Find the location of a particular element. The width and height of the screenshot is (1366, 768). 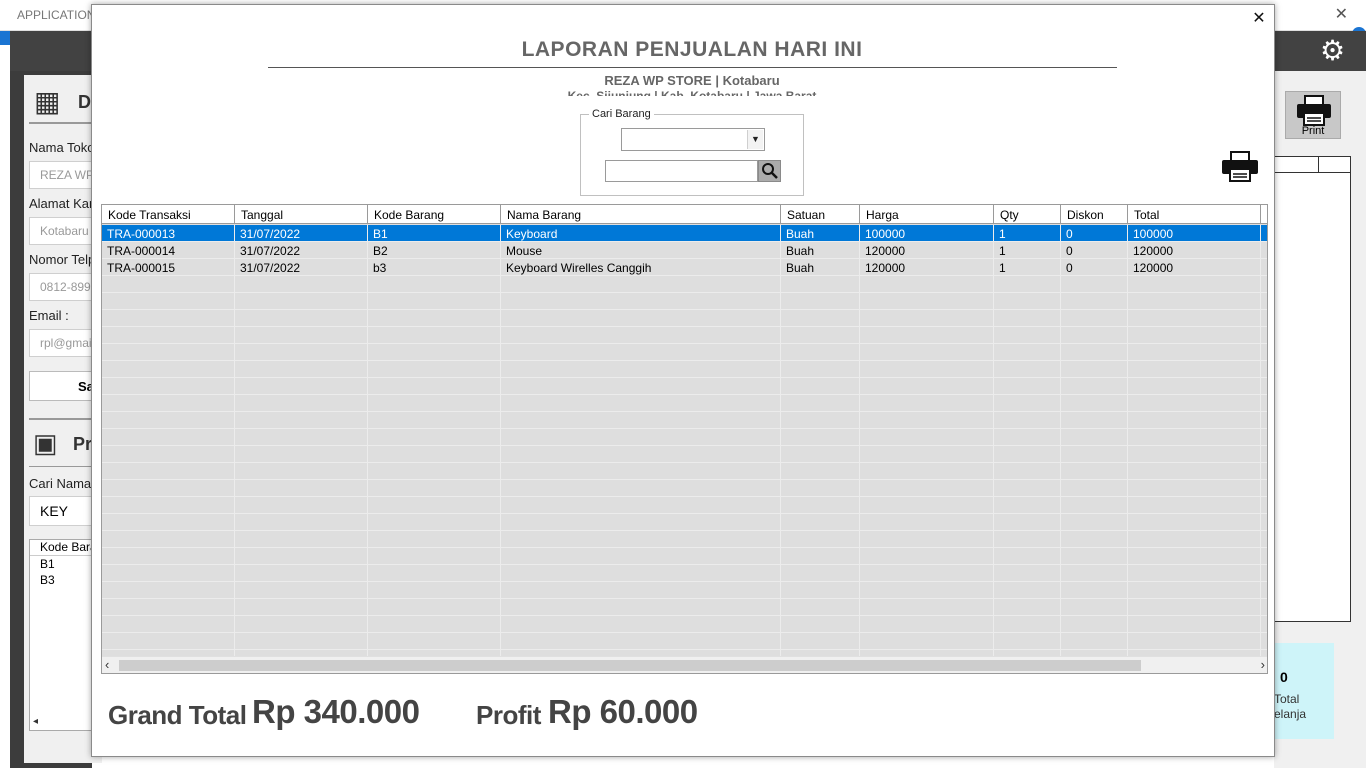

store-phone-field: 0812-8998 is located at coordinates (60, 287).